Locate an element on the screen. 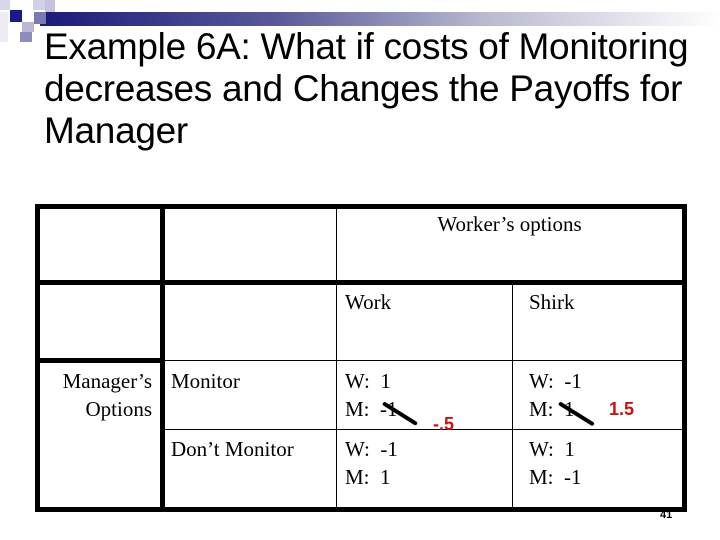  revised-payoff-monitor-shirk: 1.5 is located at coordinates (622, 409).